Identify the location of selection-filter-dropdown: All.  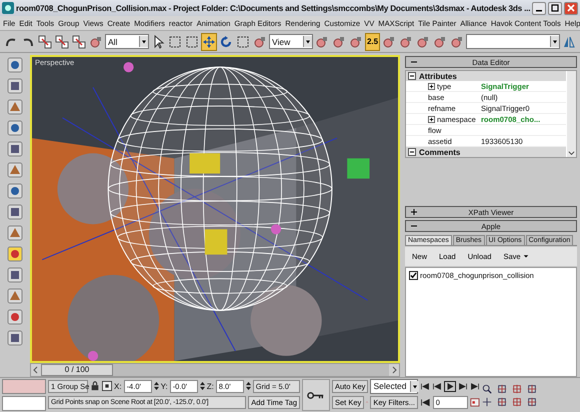
(127, 41).